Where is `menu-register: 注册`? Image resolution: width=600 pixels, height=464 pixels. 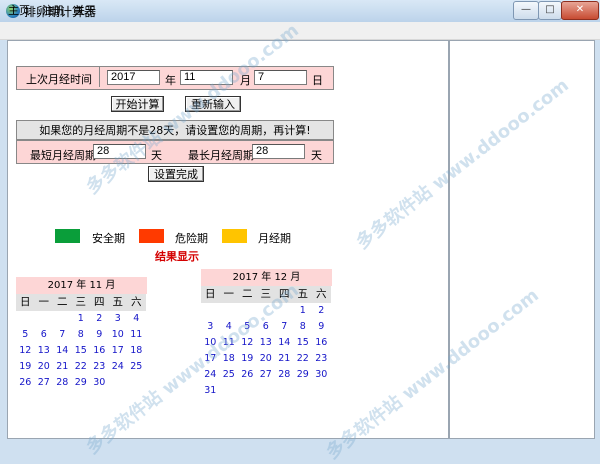 menu-register: 注册 is located at coordinates (53, 10).